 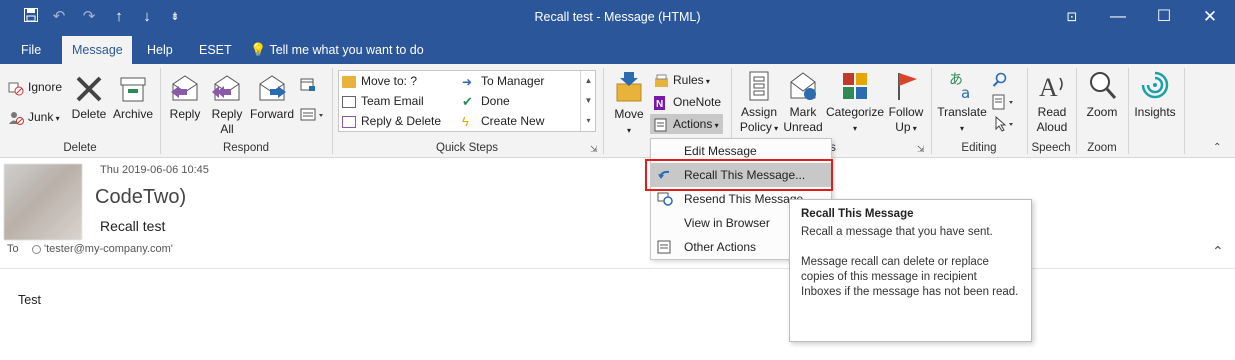 I want to click on insights-button: Insights, so click(x=1155, y=95).